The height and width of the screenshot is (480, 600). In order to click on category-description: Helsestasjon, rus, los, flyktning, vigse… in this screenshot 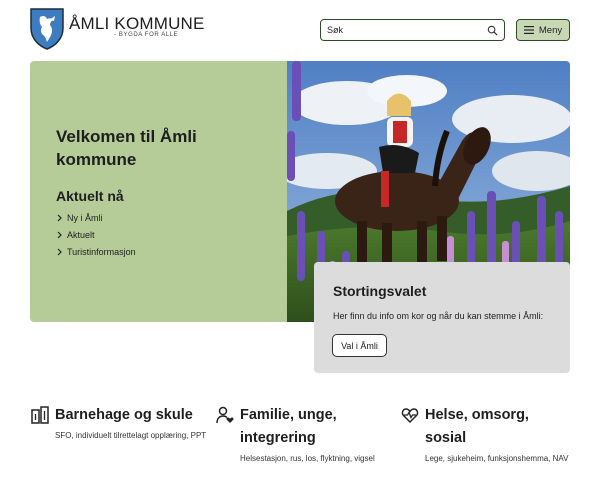, I will do `click(307, 458)`.